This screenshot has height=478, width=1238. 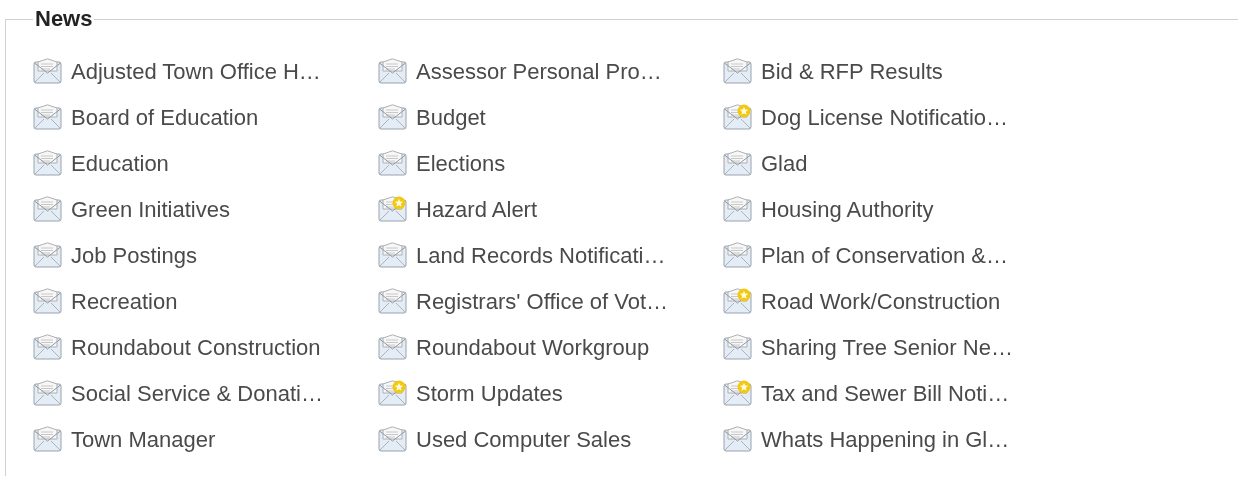 What do you see at coordinates (550, 163) in the screenshot?
I see `news-link: Elections` at bounding box center [550, 163].